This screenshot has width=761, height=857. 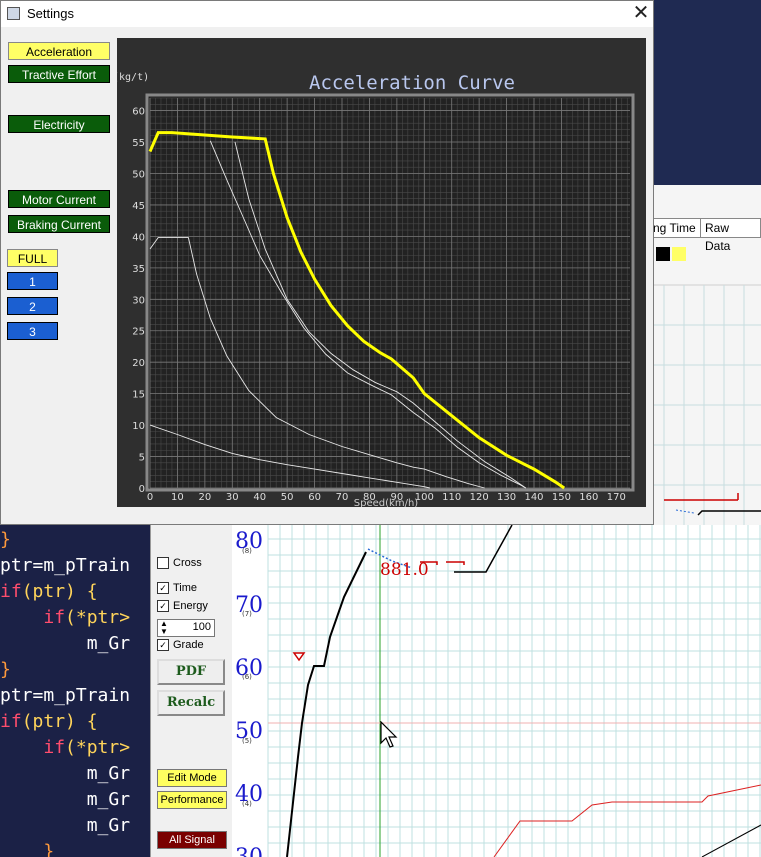 What do you see at coordinates (138, 395) in the screenshot?
I see `y-tick-label: 15` at bounding box center [138, 395].